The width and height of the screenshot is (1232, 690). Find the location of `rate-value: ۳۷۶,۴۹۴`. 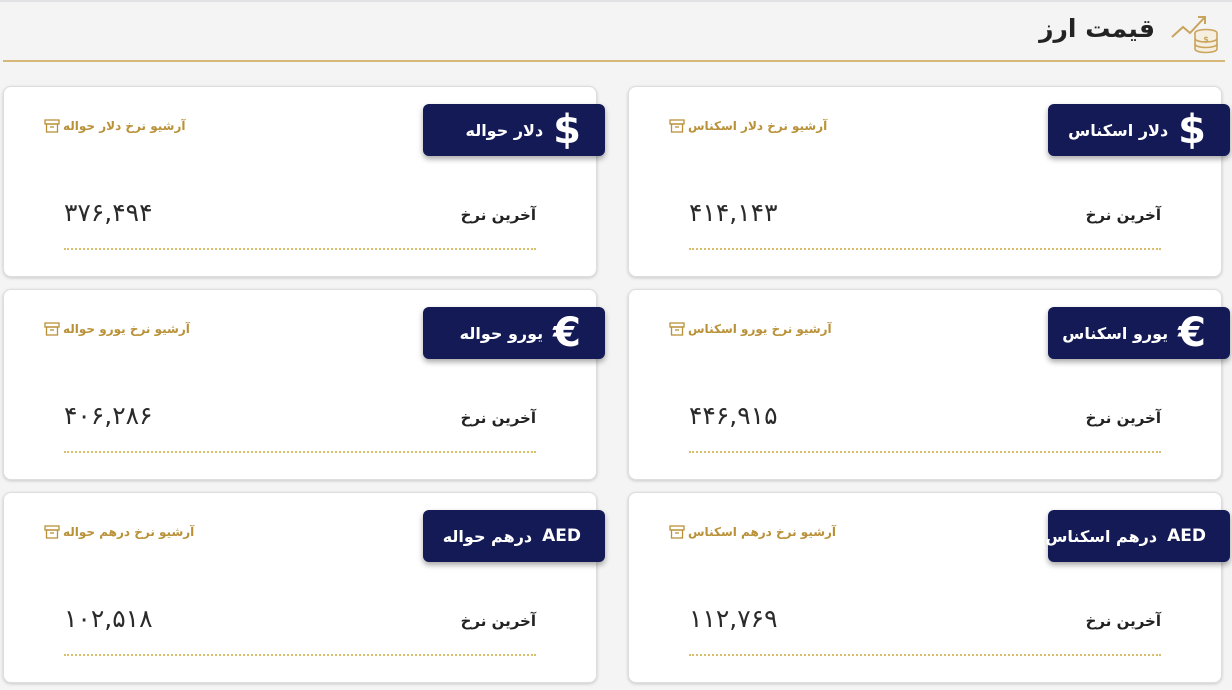

rate-value: ۳۷۶,۴۹۴ is located at coordinates (108, 212).